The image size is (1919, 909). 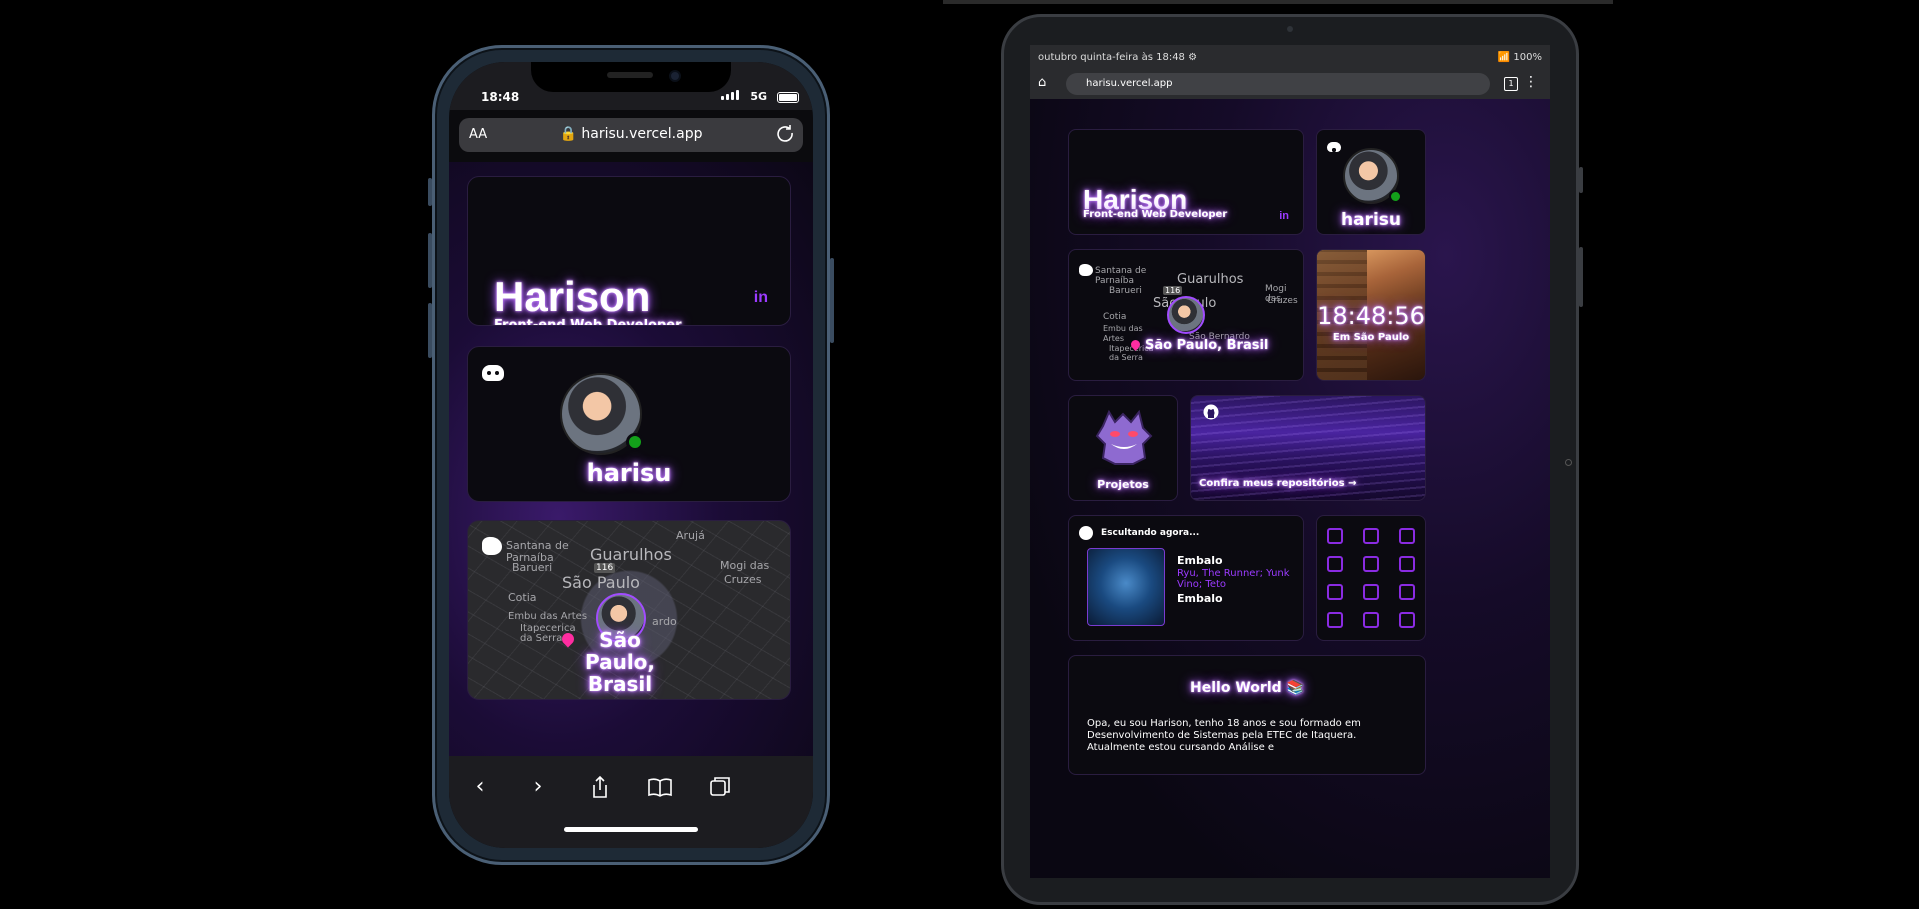 I want to click on home-indicator, so click(x=631, y=829).